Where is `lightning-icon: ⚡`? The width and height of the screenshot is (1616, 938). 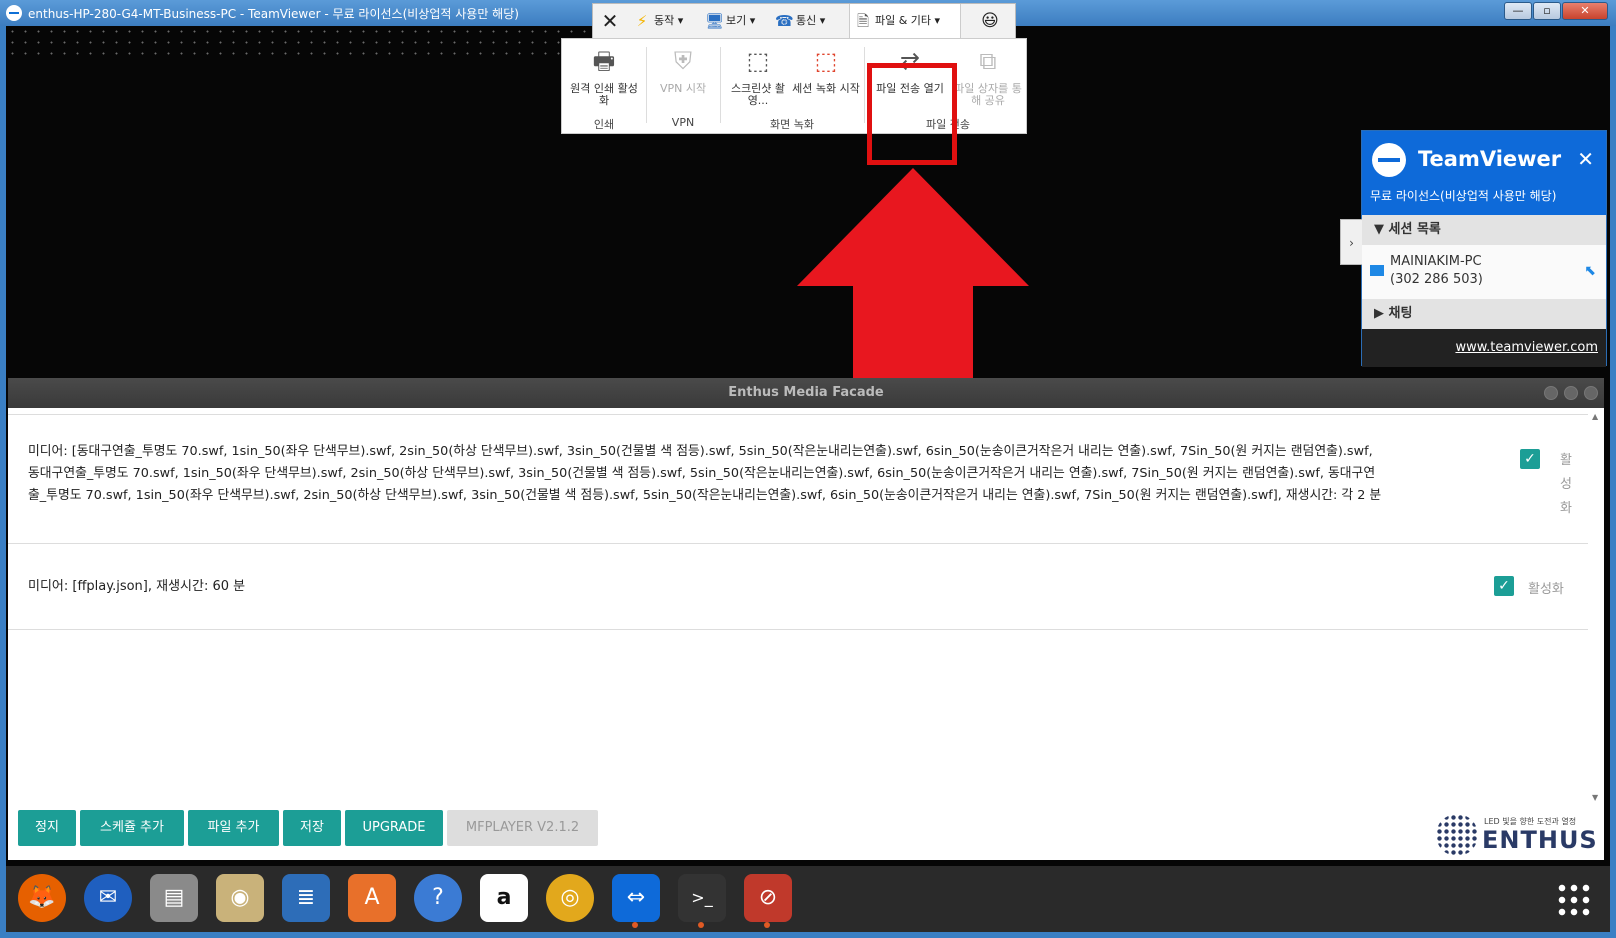 lightning-icon: ⚡ is located at coordinates (642, 21).